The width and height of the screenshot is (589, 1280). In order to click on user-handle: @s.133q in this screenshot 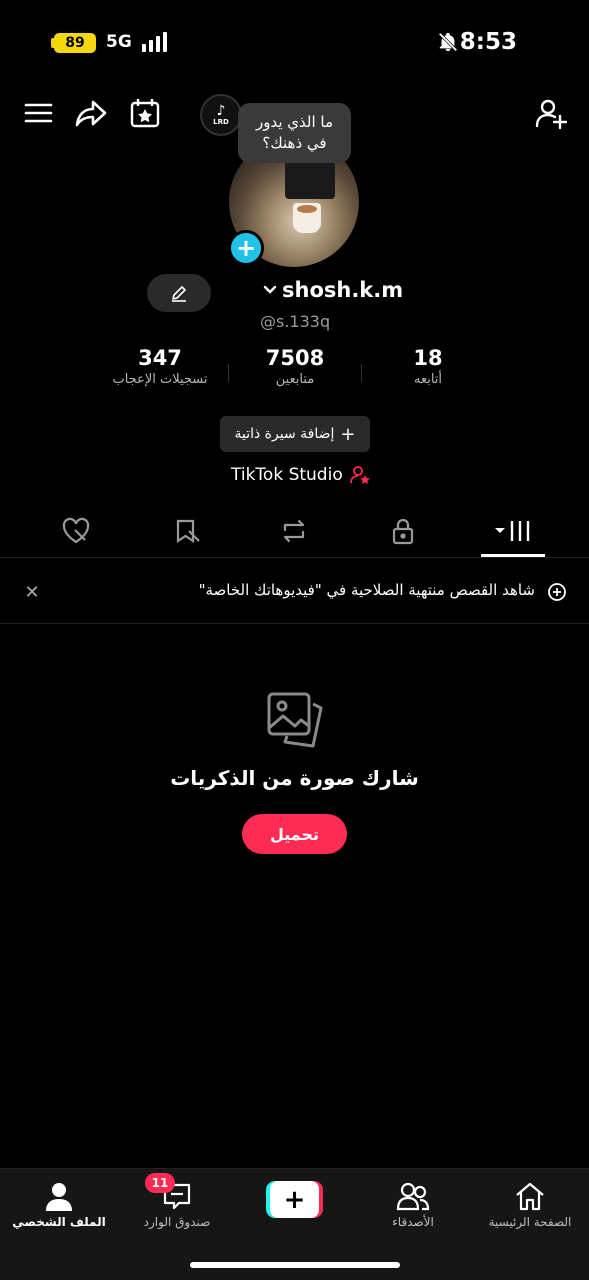, I will do `click(295, 321)`.